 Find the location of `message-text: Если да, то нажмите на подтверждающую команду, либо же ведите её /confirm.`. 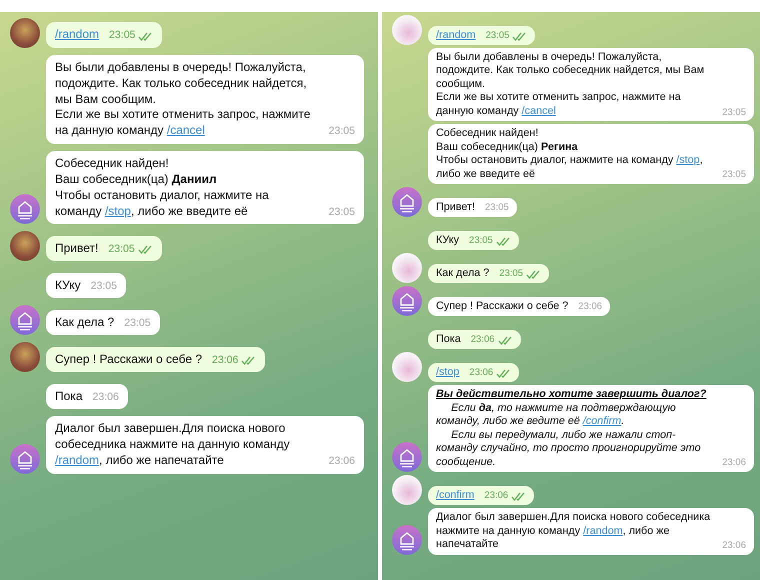

message-text: Если да, то нажмите на подтверждающую команду, либо же ведите её /confirm. is located at coordinates (556, 415).